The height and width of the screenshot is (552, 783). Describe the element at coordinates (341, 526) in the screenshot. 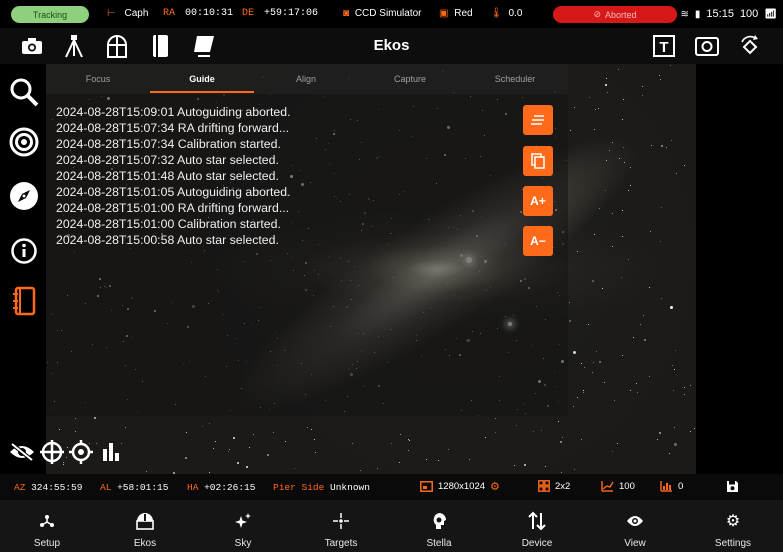

I see `nav-targets: Targets` at that location.